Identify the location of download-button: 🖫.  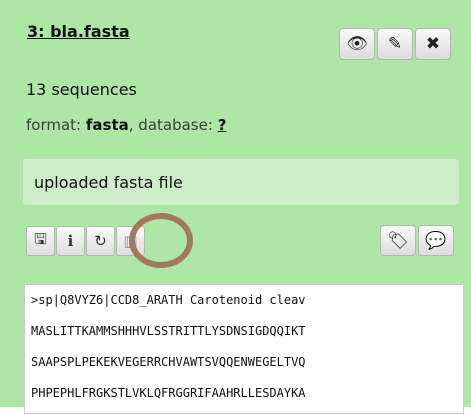
(40, 241).